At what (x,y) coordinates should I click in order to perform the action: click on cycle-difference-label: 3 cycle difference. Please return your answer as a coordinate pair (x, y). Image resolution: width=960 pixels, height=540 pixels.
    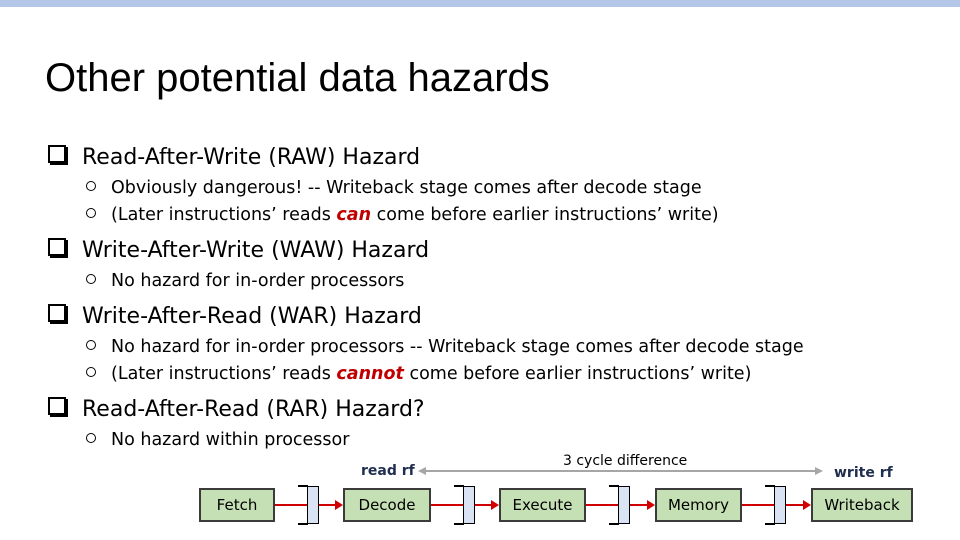
    Looking at the image, I should click on (625, 461).